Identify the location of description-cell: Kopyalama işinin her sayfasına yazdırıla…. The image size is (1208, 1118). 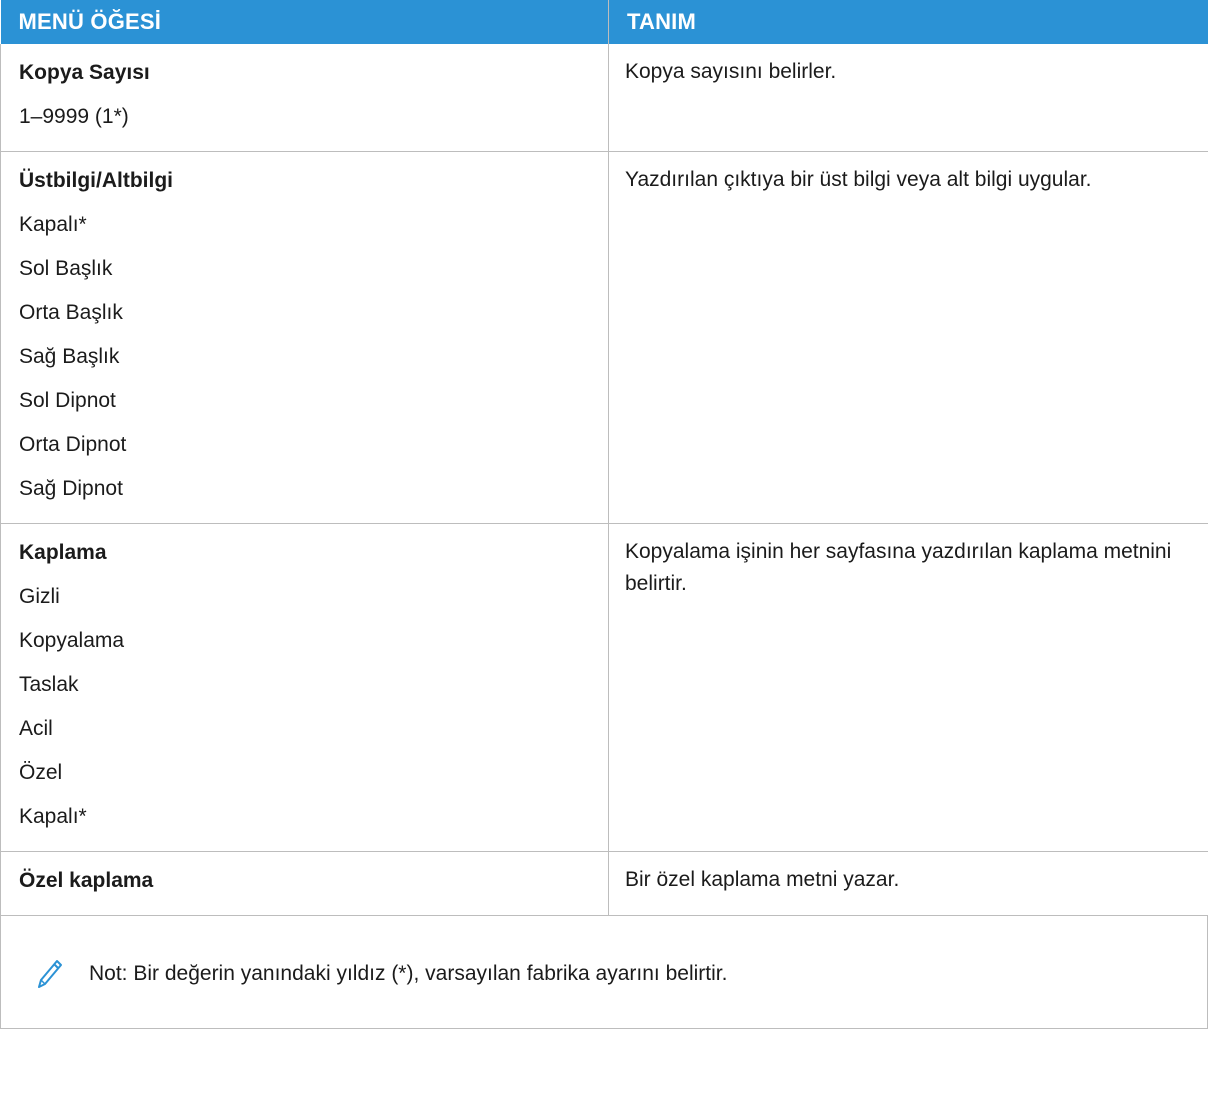
(908, 687).